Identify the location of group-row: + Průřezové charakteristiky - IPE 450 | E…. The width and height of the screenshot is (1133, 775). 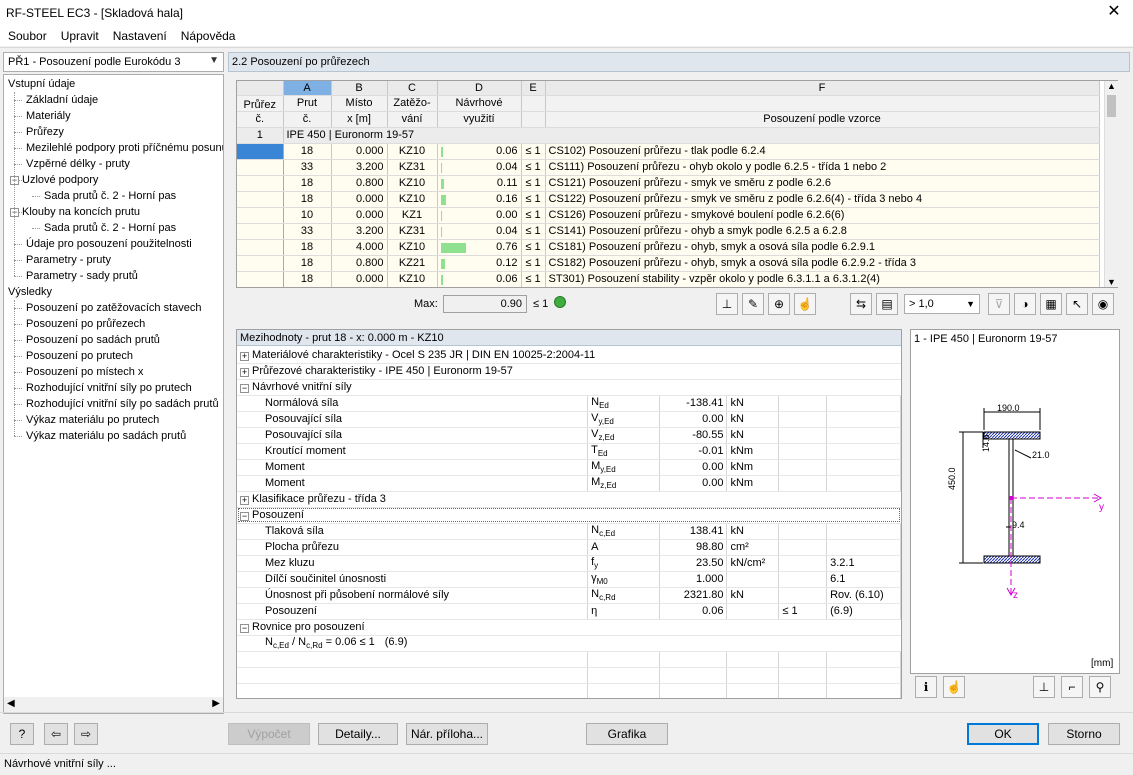
(569, 371).